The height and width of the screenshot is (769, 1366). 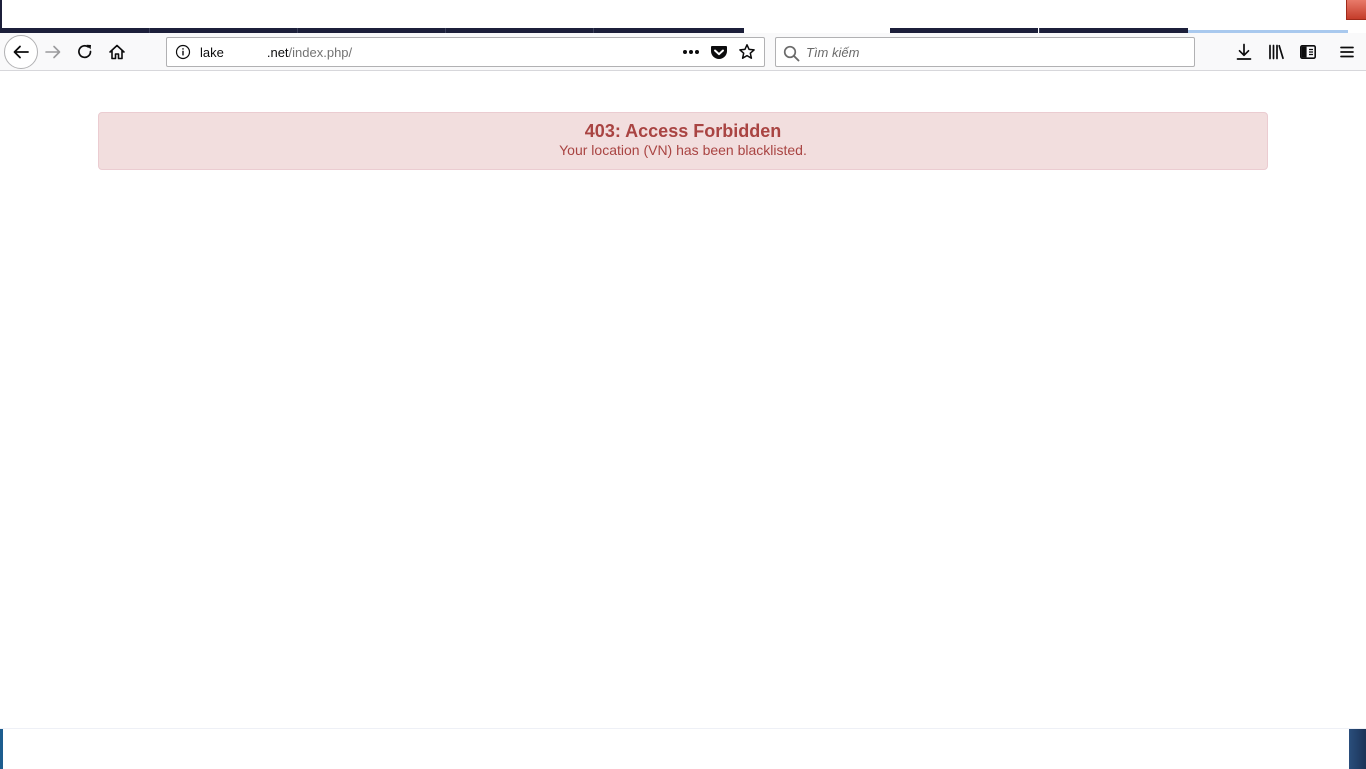 I want to click on alert-title: 403: Access Forbidden, so click(x=683, y=131).